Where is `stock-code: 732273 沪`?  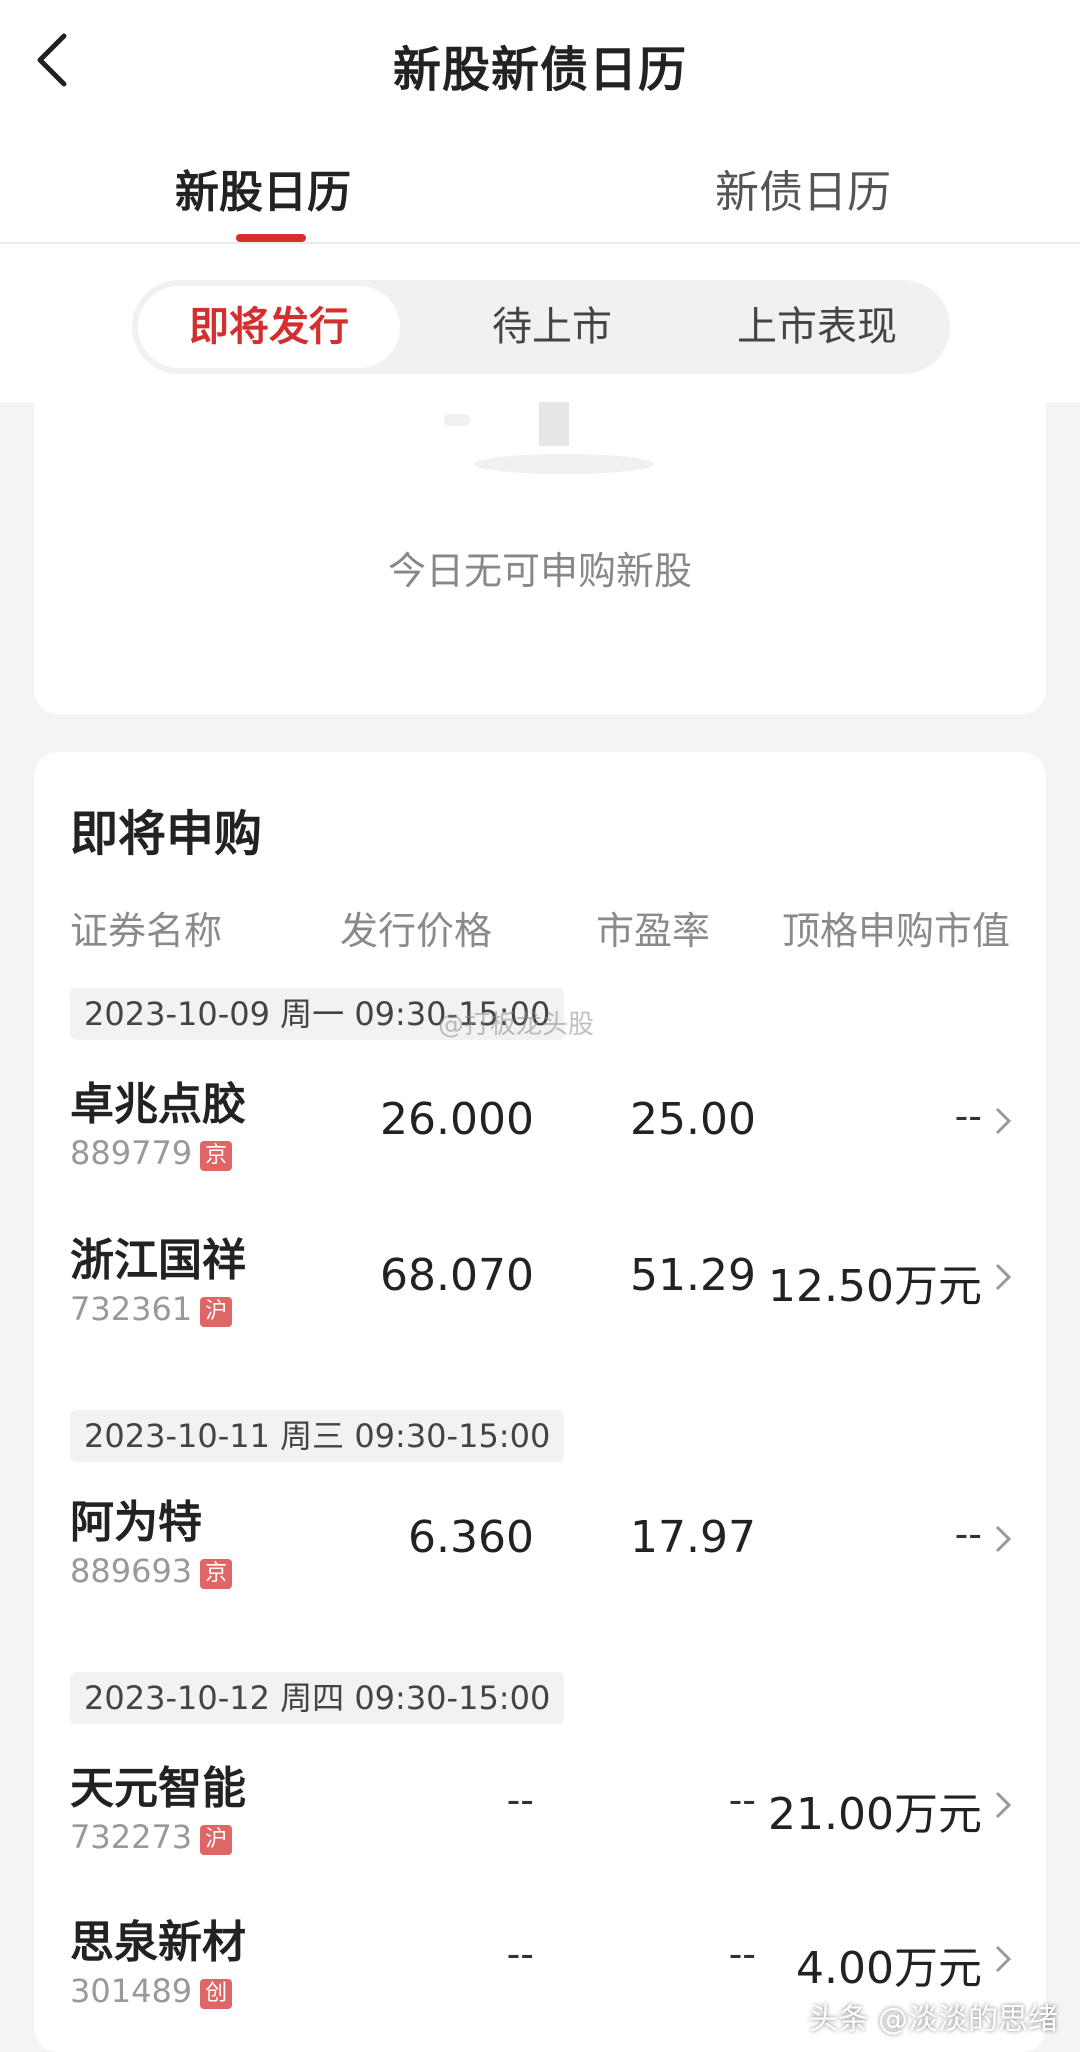
stock-code: 732273 沪 is located at coordinates (151, 1837).